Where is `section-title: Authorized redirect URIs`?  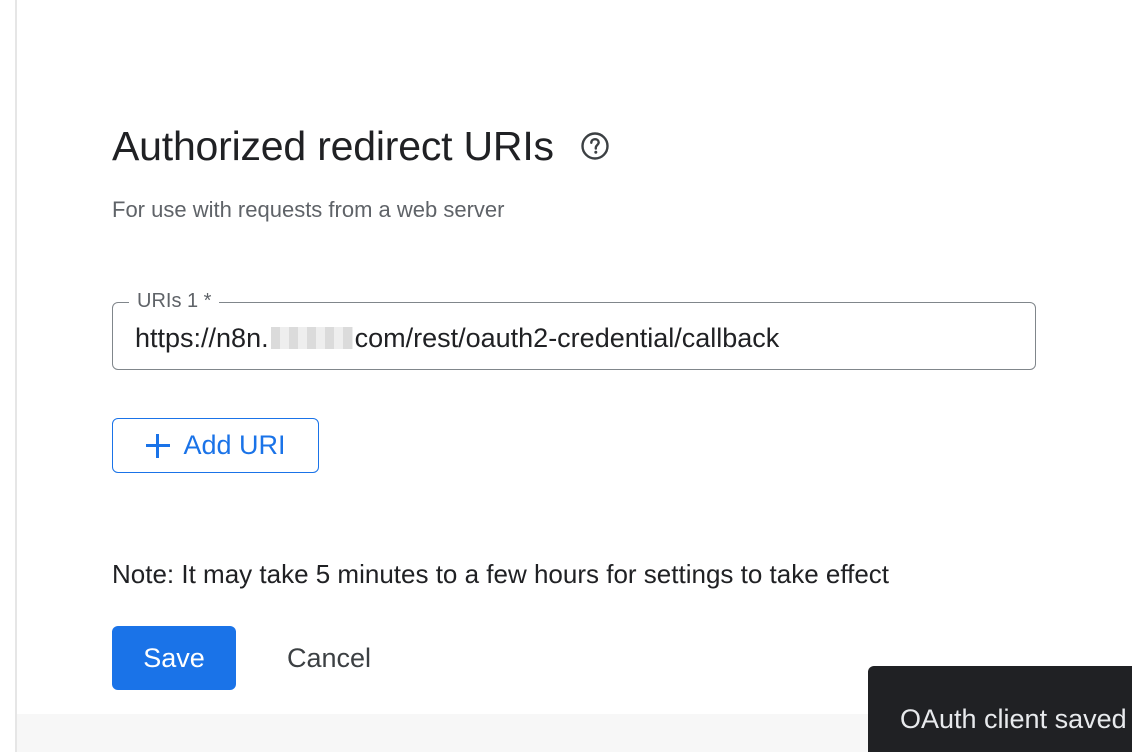
section-title: Authorized redirect URIs is located at coordinates (333, 146).